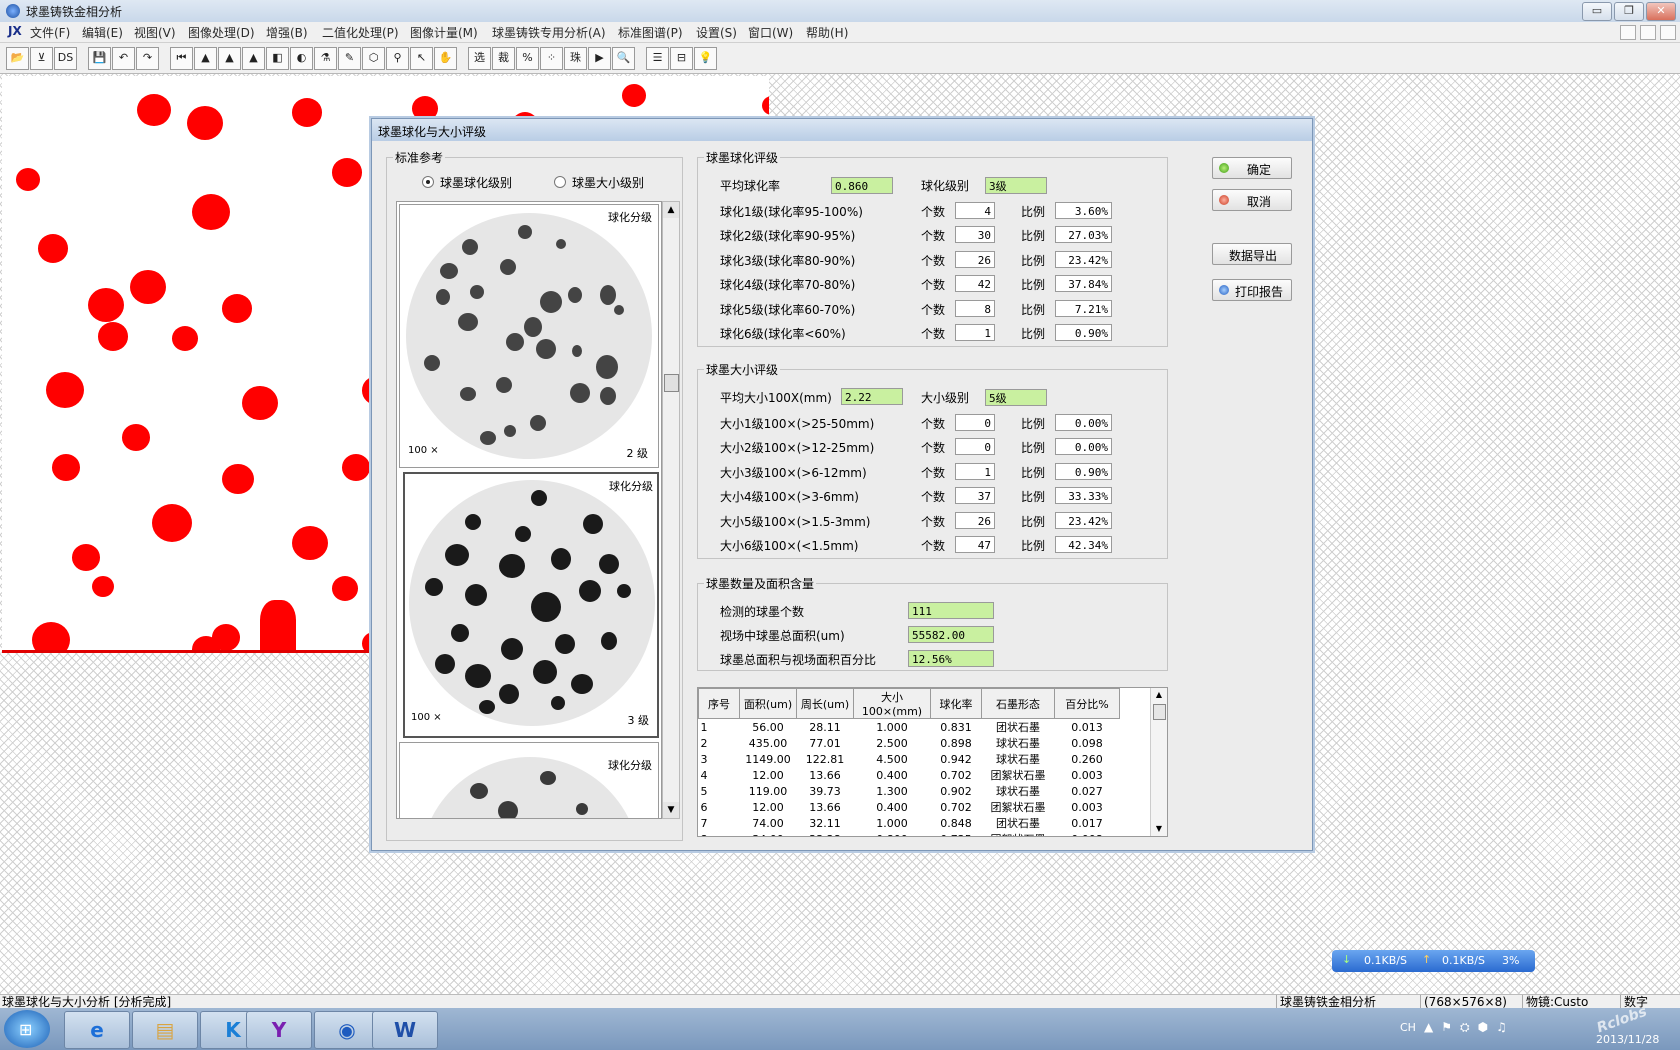 This screenshot has width=1680, height=1050. Describe the element at coordinates (325, 58) in the screenshot. I see `toolbar-button-13: ⚗` at that location.